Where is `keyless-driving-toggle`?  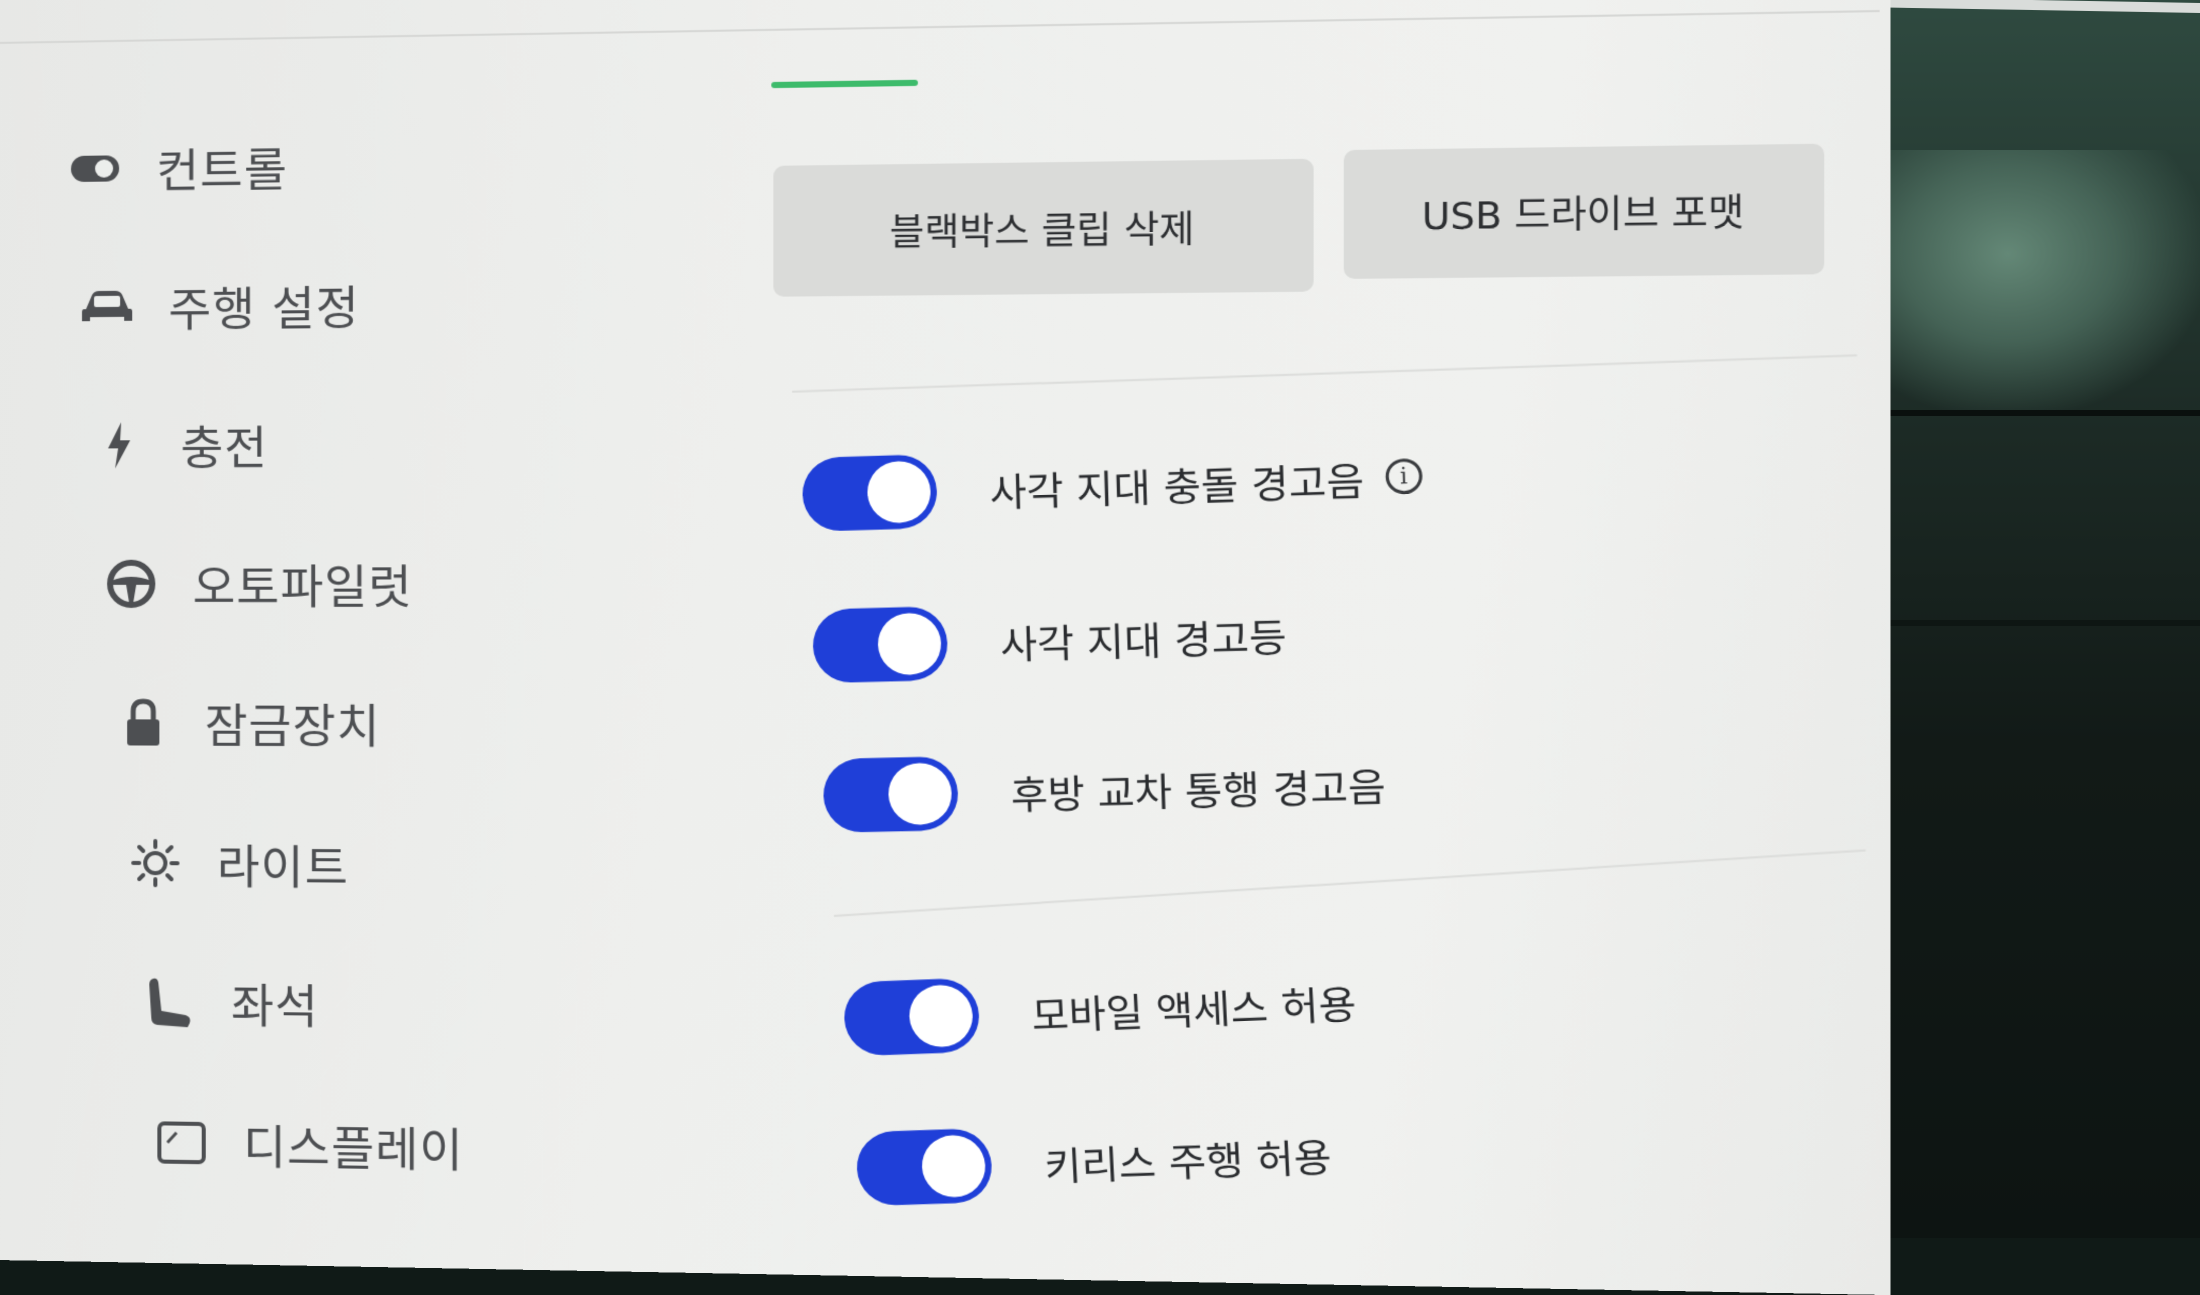
keyless-driving-toggle is located at coordinates (924, 1167).